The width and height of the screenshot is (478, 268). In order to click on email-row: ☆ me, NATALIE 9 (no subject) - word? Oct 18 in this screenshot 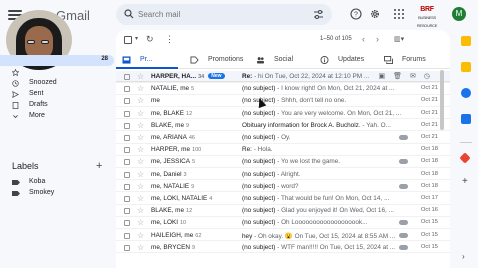, I will do `click(283, 187)`.